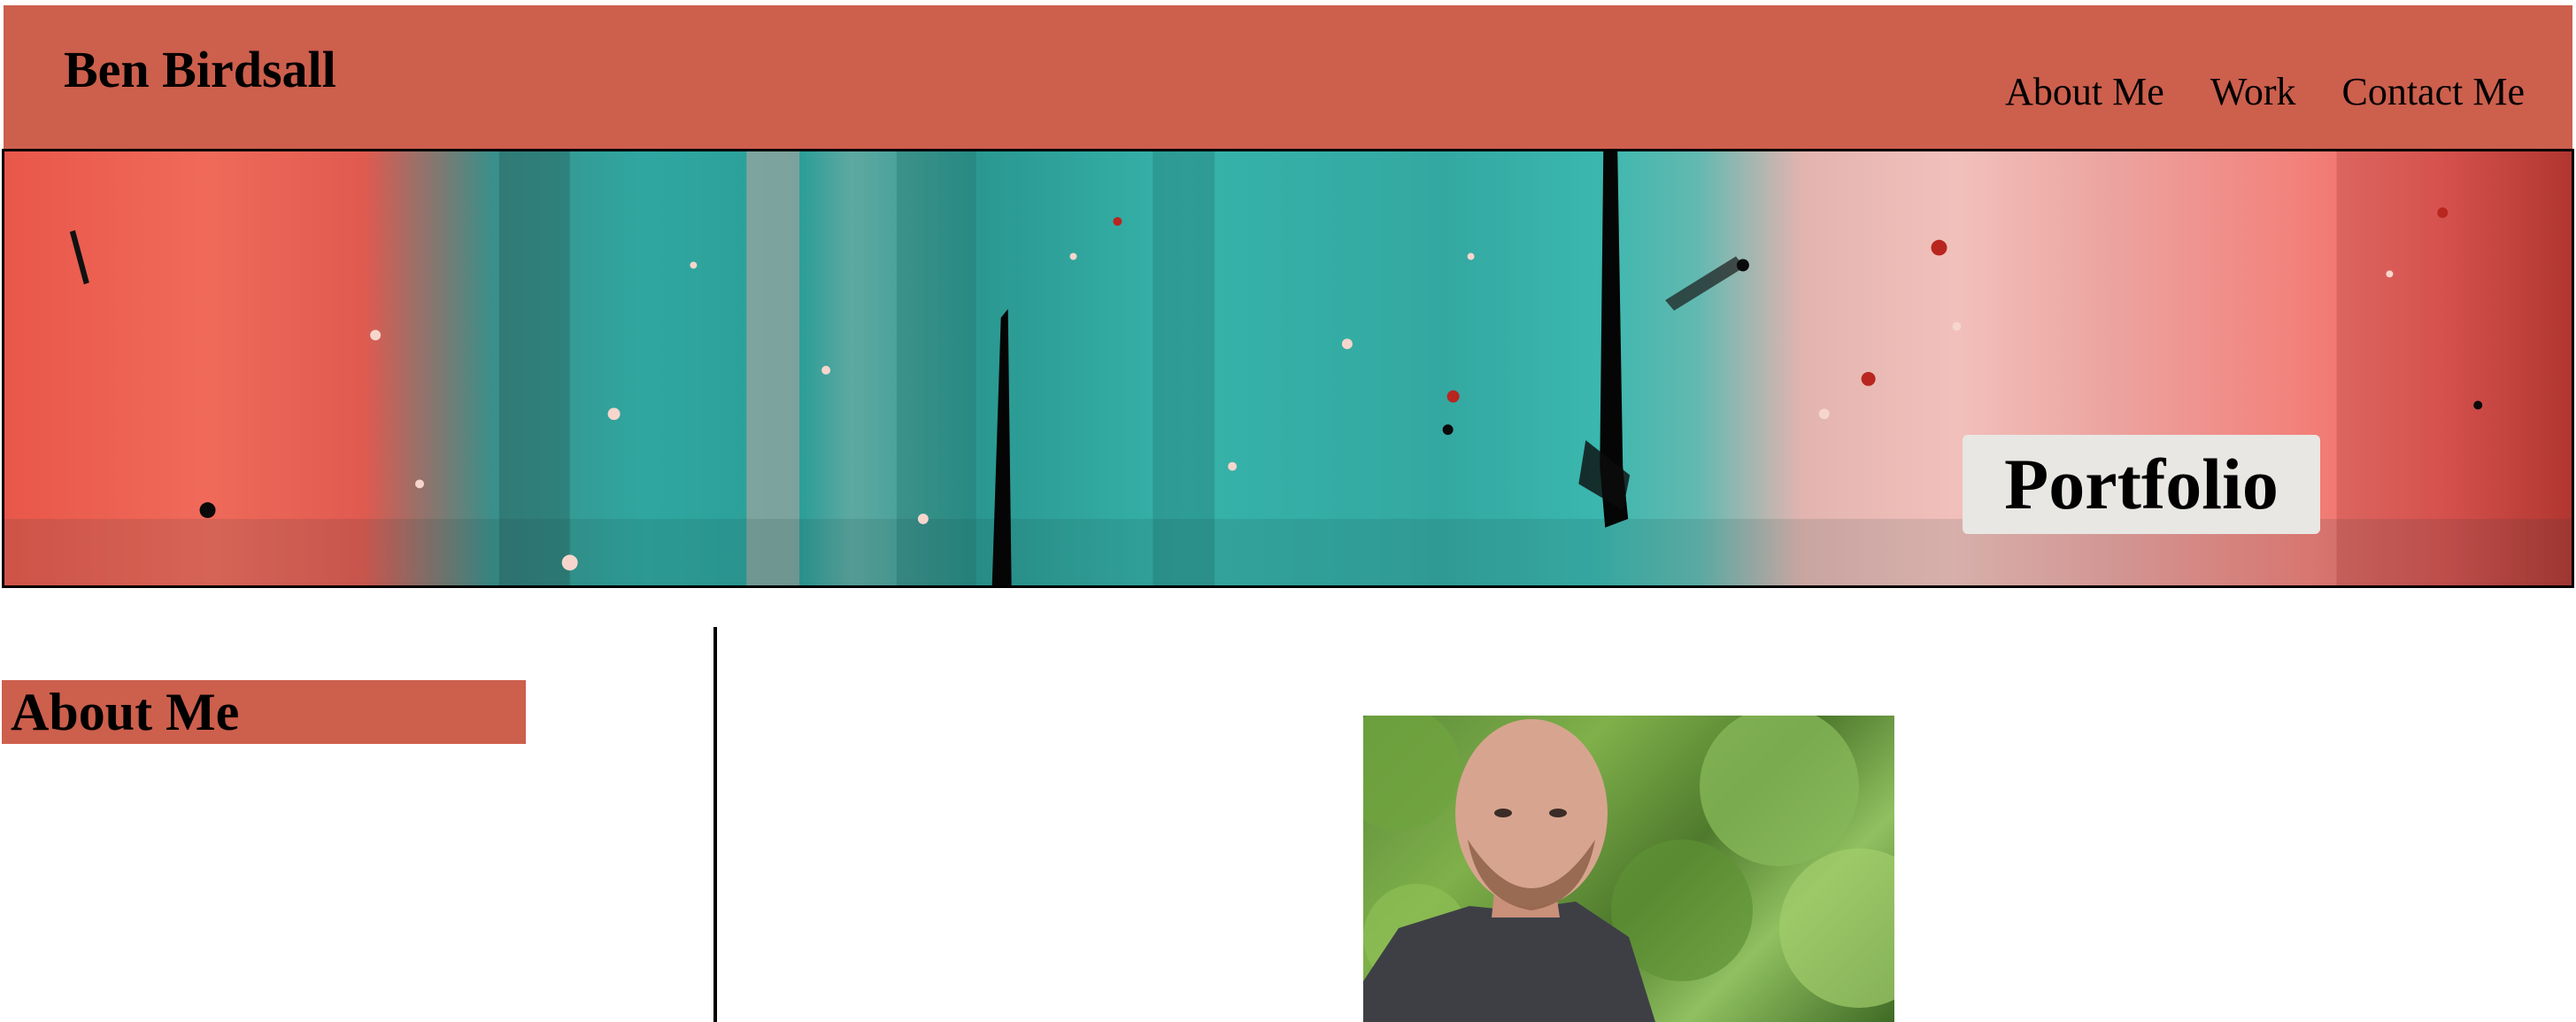 This screenshot has height=1022, width=2576. I want to click on nav-link-work: Work, so click(2253, 93).